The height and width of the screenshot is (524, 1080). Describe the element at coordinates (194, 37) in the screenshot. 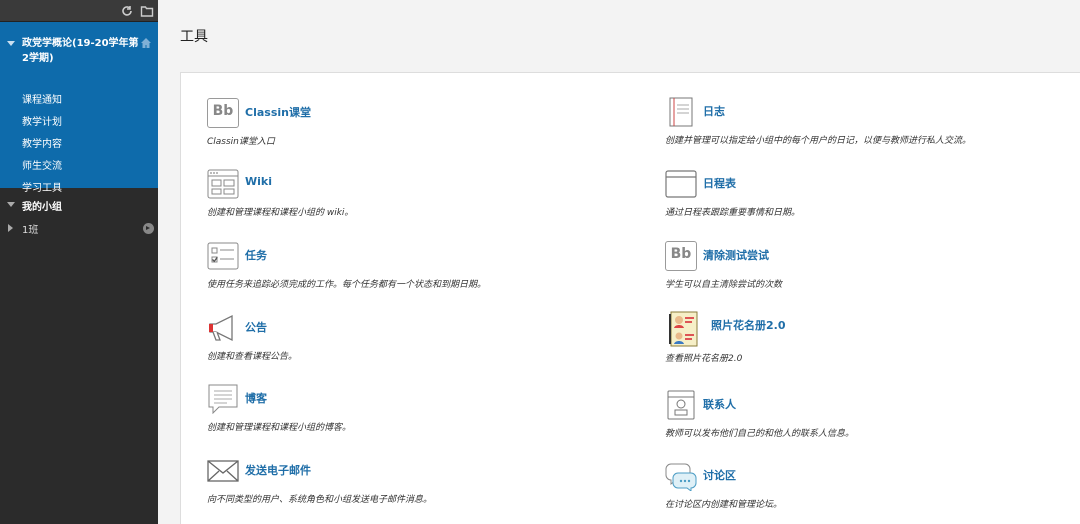

I see `page-title: 工具` at that location.